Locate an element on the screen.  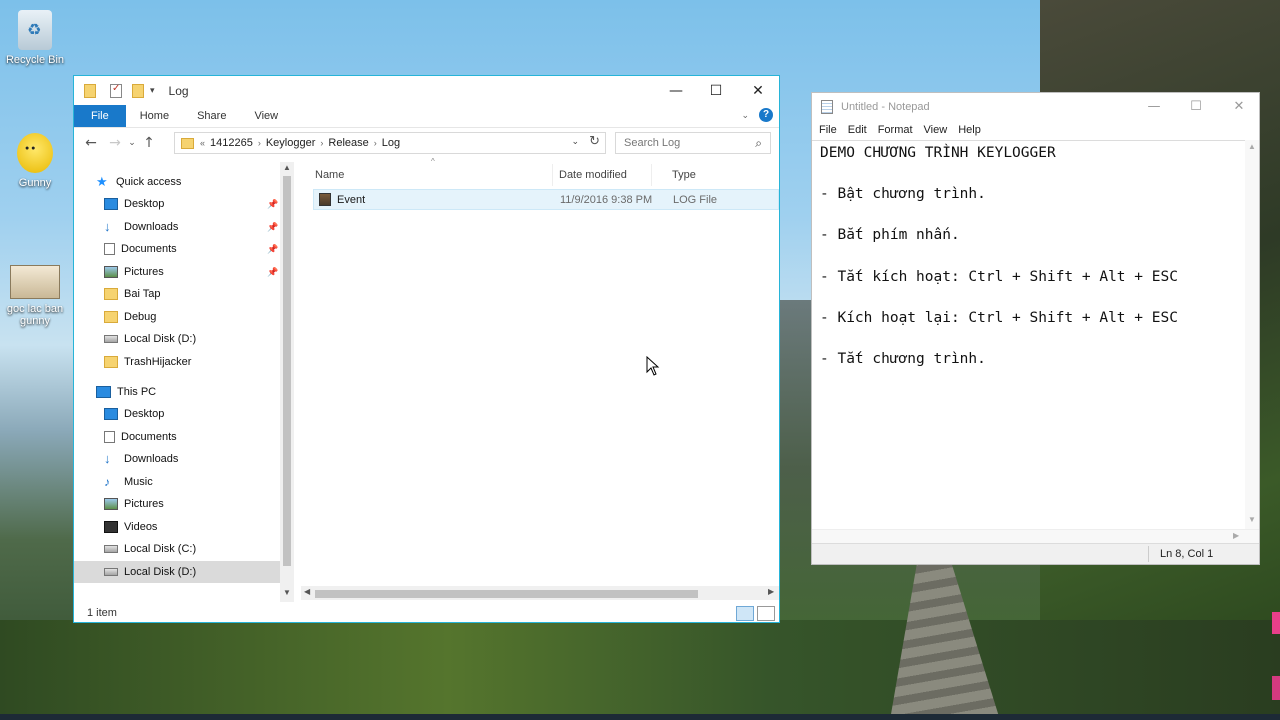
taskbar-edge is located at coordinates (640, 717).